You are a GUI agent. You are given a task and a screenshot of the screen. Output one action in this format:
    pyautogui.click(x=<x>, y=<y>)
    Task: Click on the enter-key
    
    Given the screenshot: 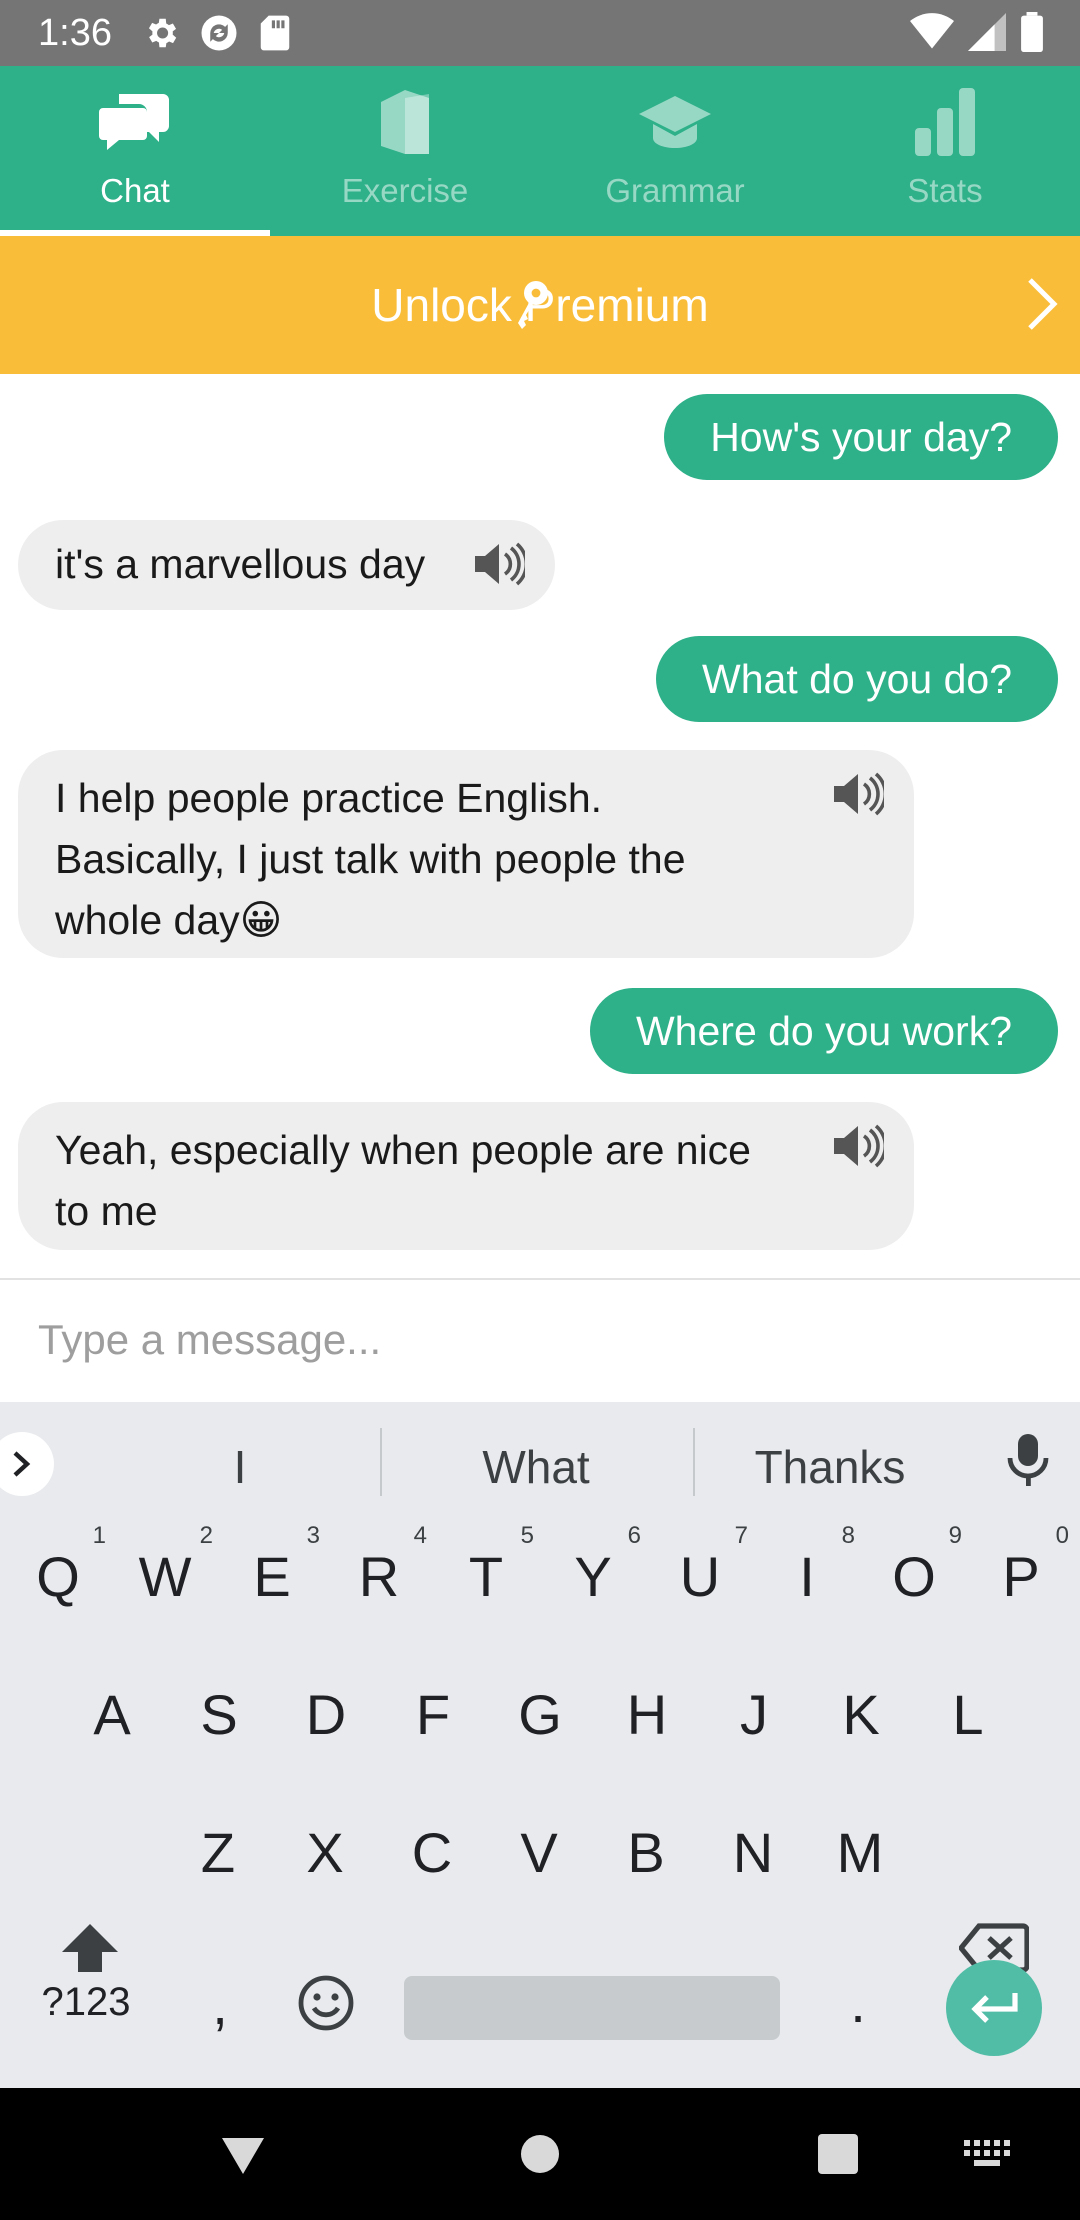 What is the action you would take?
    pyautogui.click(x=994, y=2008)
    